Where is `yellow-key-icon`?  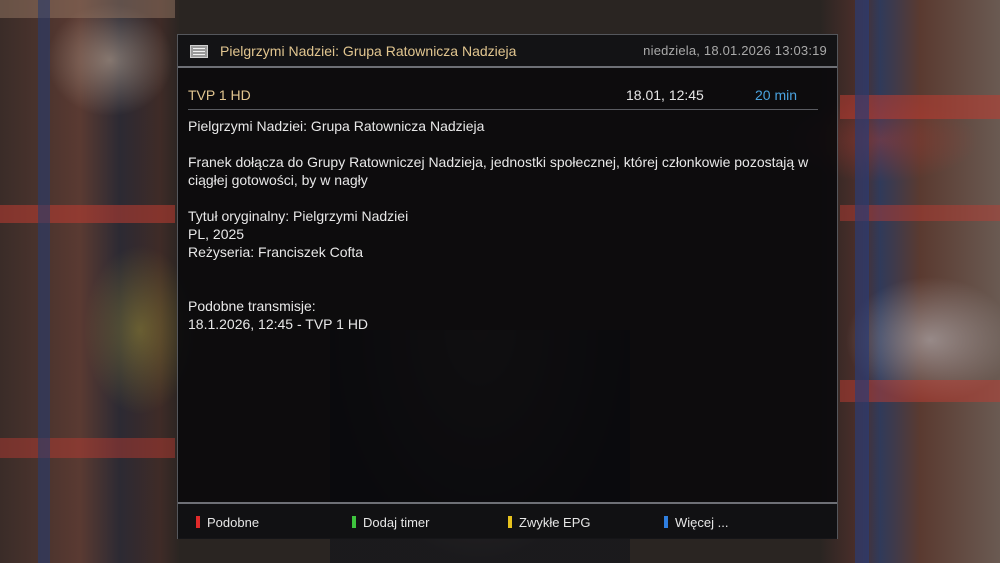 yellow-key-icon is located at coordinates (510, 522).